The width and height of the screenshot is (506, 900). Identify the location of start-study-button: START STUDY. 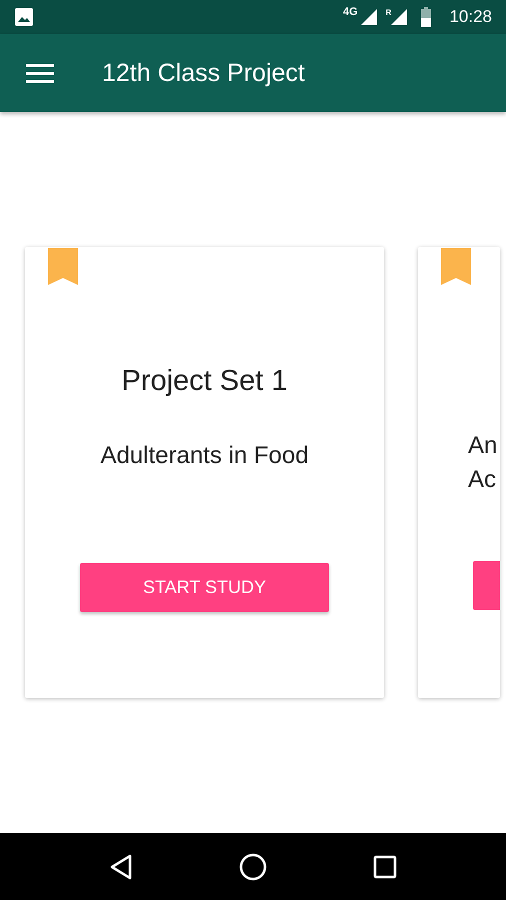
(204, 587).